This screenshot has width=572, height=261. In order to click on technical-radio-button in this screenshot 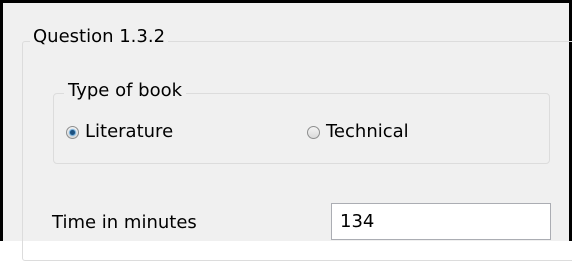, I will do `click(313, 132)`.